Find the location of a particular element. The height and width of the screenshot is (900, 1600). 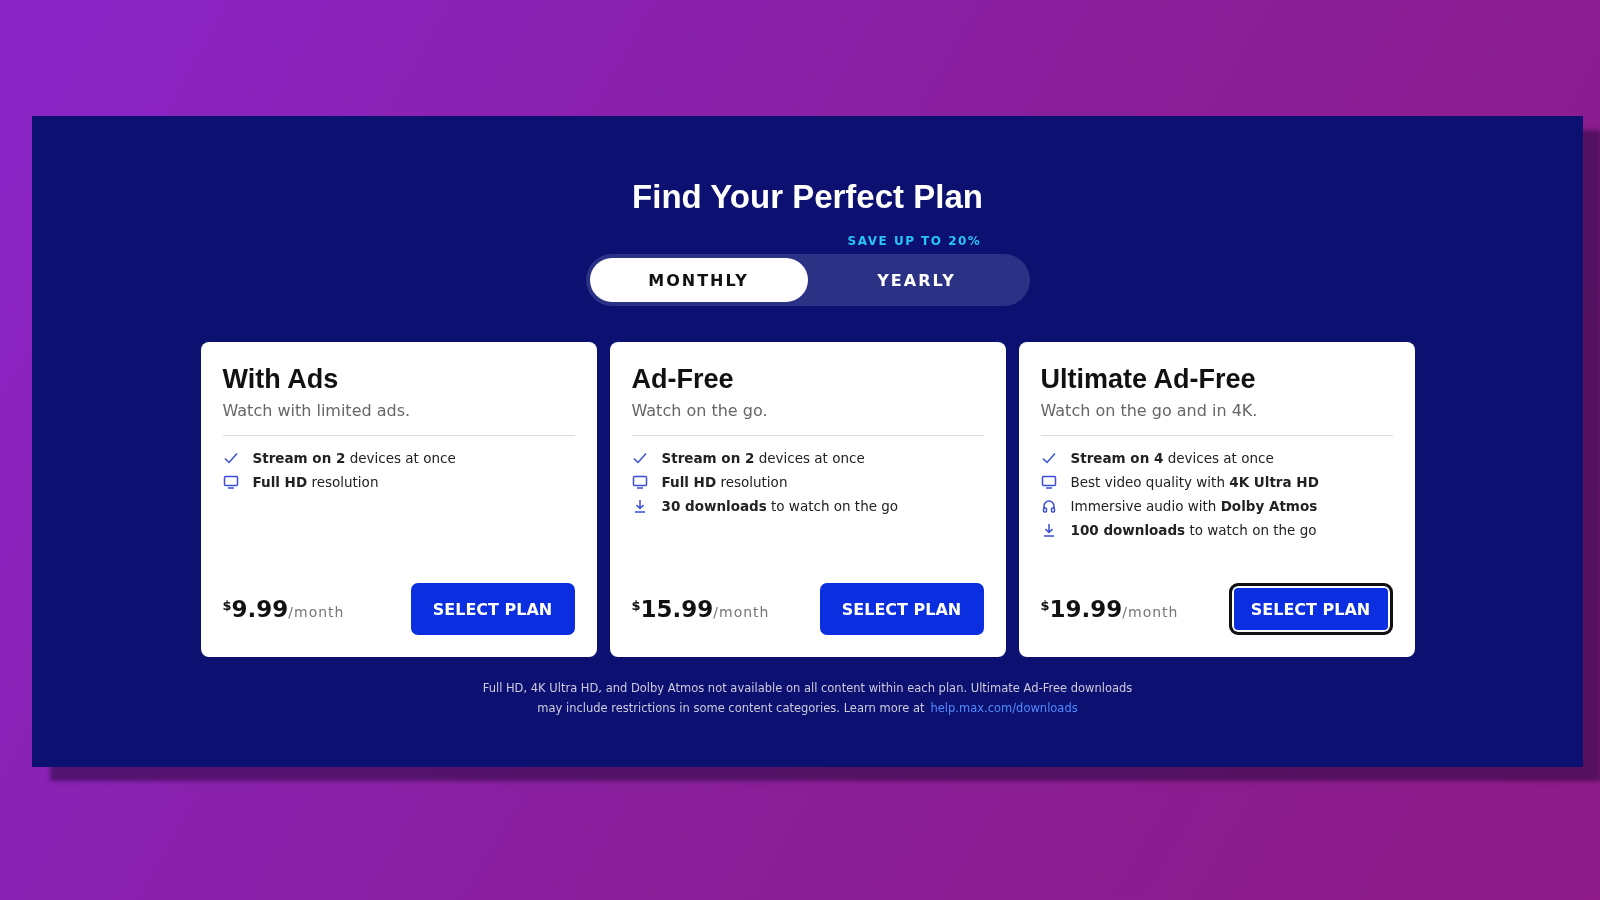

price-amount: 19.99 is located at coordinates (1086, 609).